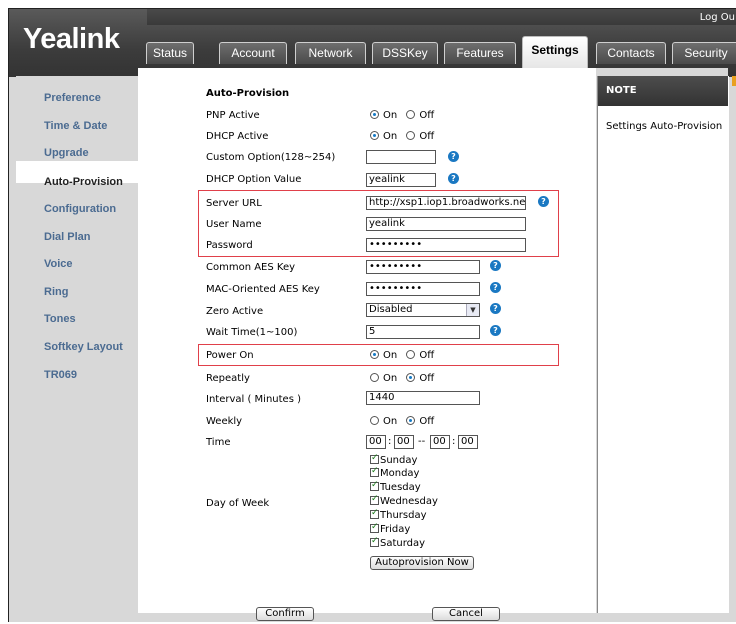 Image resolution: width=736 pixels, height=624 pixels. Describe the element at coordinates (229, 245) in the screenshot. I see `password-label: Password` at that location.